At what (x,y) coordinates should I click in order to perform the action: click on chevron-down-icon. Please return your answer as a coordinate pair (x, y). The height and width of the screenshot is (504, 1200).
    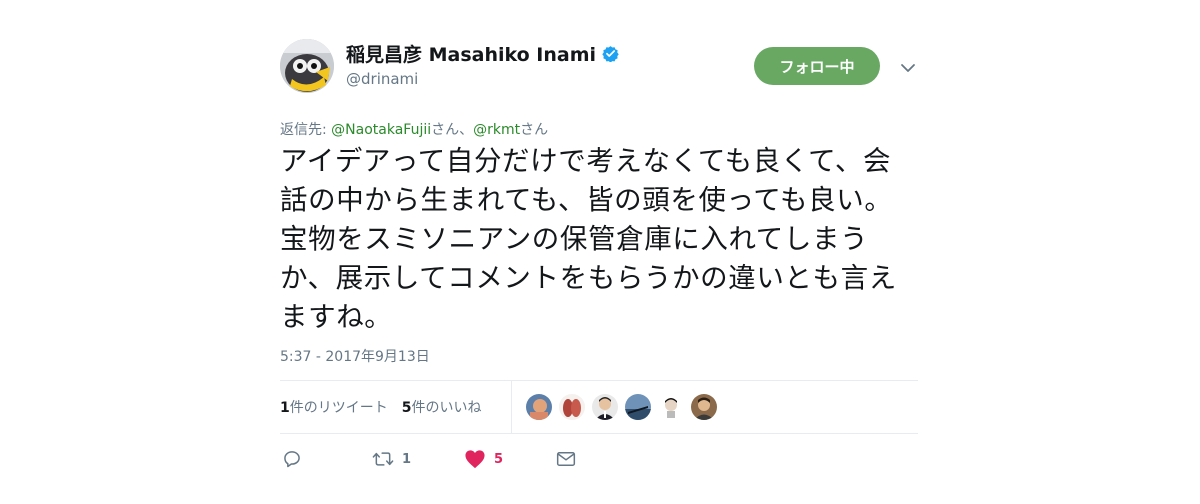
    Looking at the image, I should click on (908, 67).